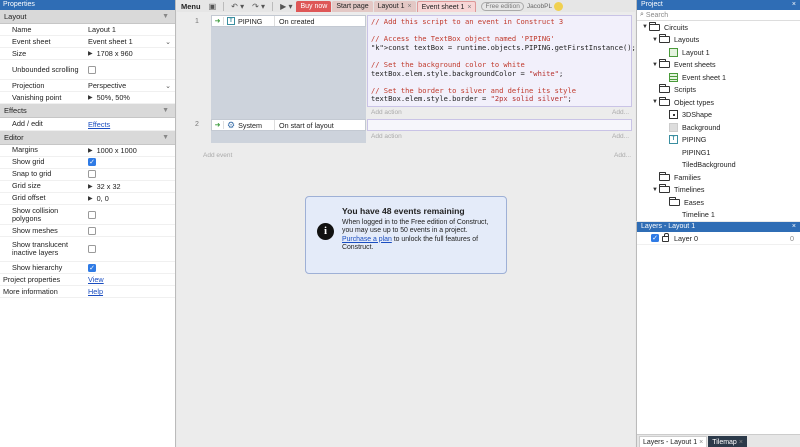 This screenshot has width=800, height=447. What do you see at coordinates (718, 77) in the screenshot?
I see `tree-item-event-sheet-1: Event sheet 1` at bounding box center [718, 77].